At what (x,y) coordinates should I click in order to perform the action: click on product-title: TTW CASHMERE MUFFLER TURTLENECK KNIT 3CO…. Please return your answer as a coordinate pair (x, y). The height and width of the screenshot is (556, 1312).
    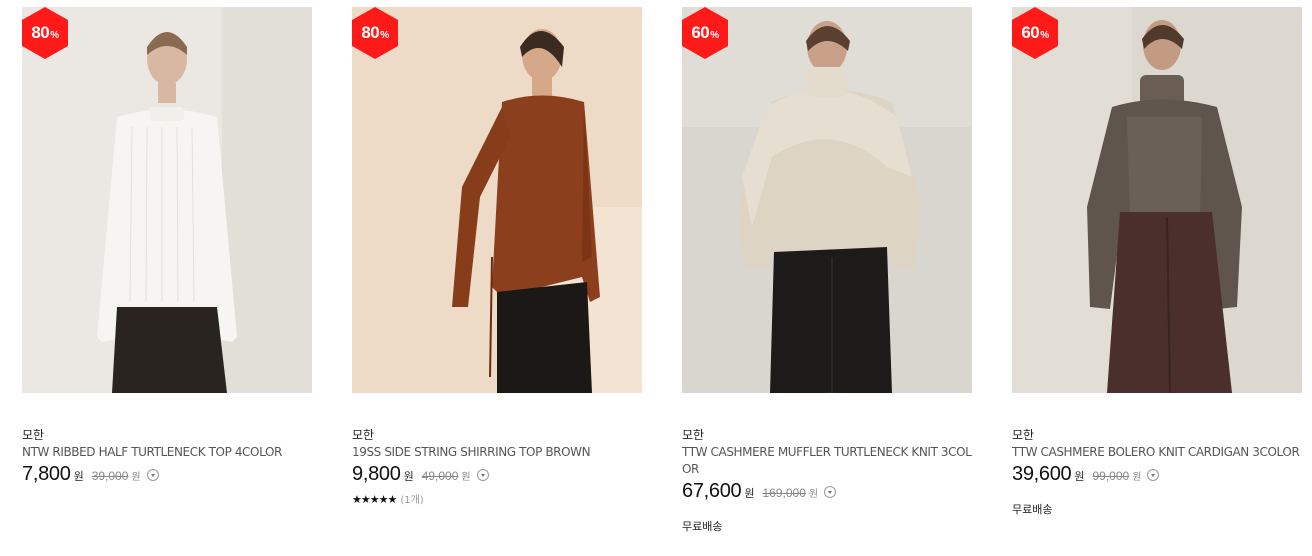
    Looking at the image, I should click on (827, 461).